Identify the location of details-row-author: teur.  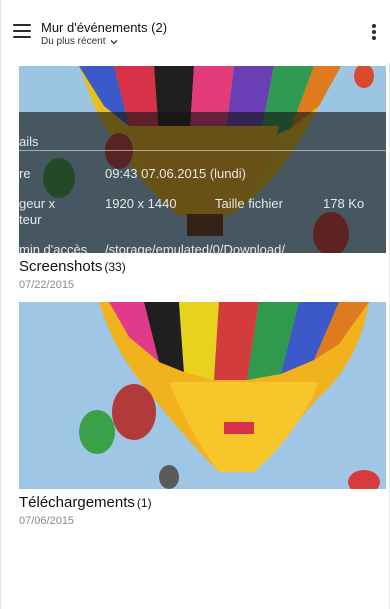
(30, 219).